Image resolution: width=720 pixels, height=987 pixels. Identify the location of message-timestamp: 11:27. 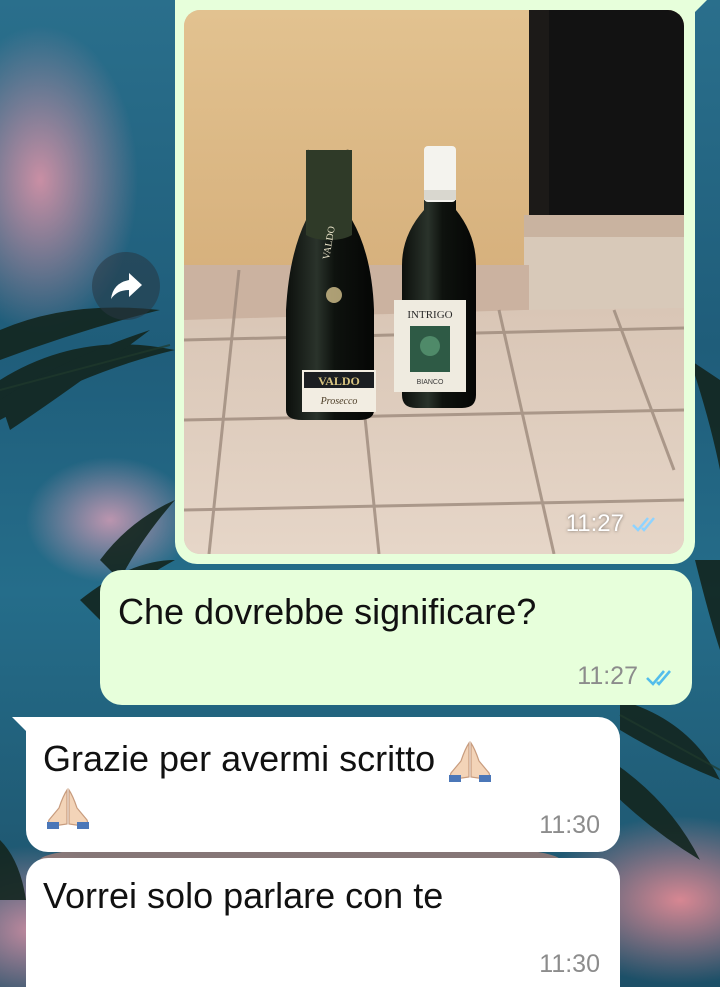
(626, 676).